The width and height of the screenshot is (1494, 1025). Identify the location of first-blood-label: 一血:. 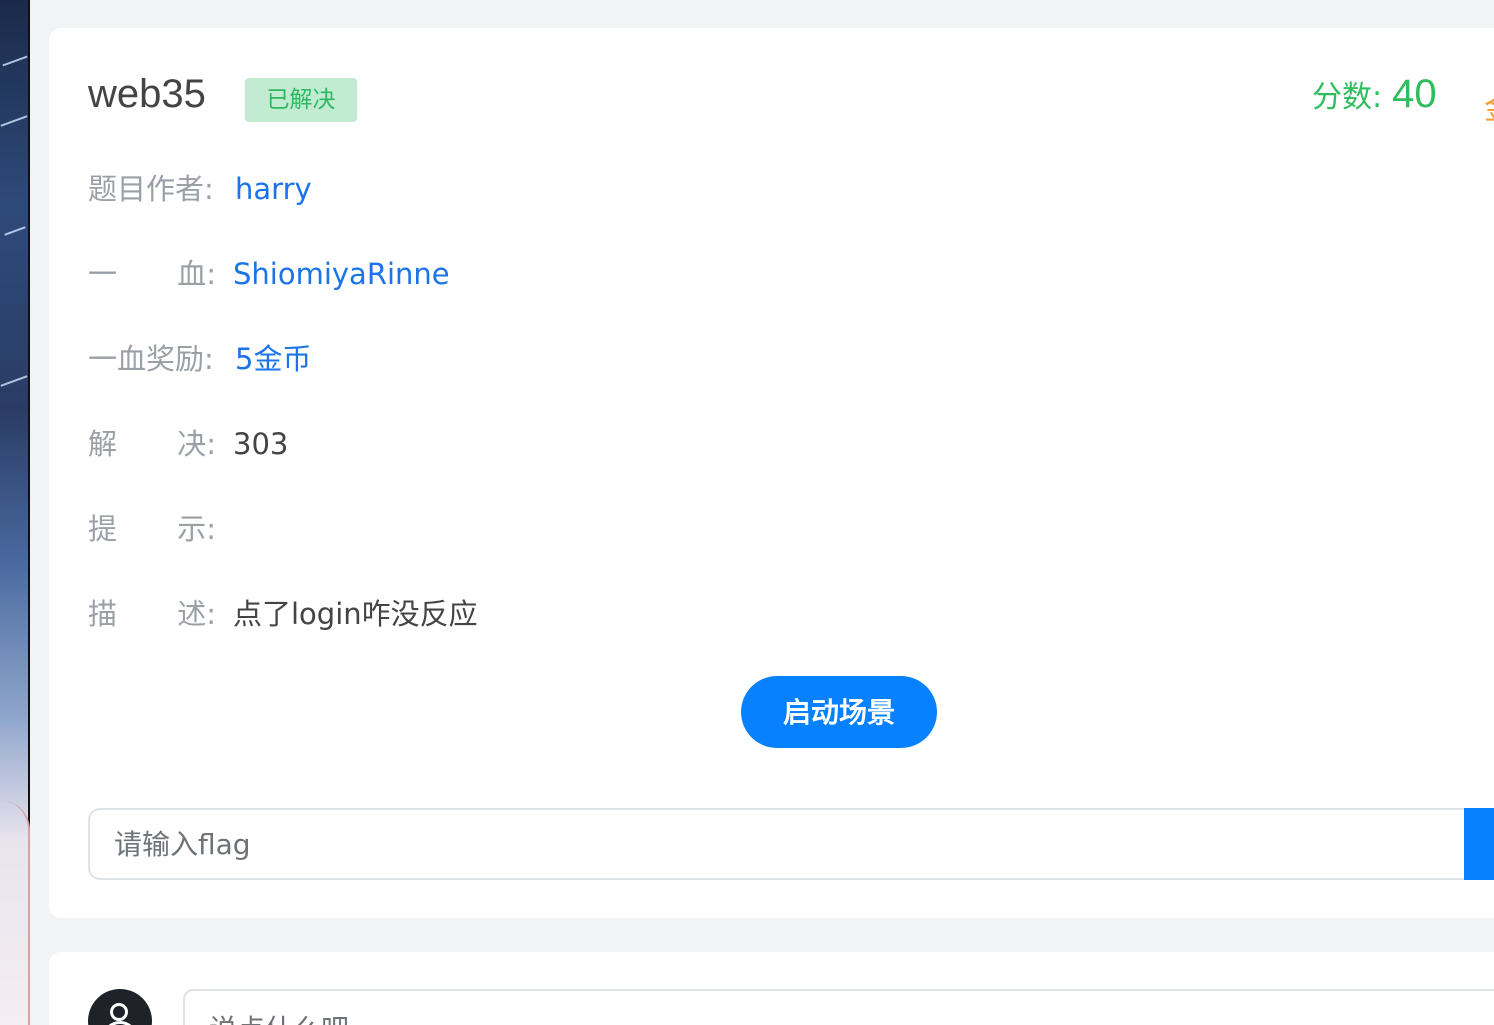
(152, 274).